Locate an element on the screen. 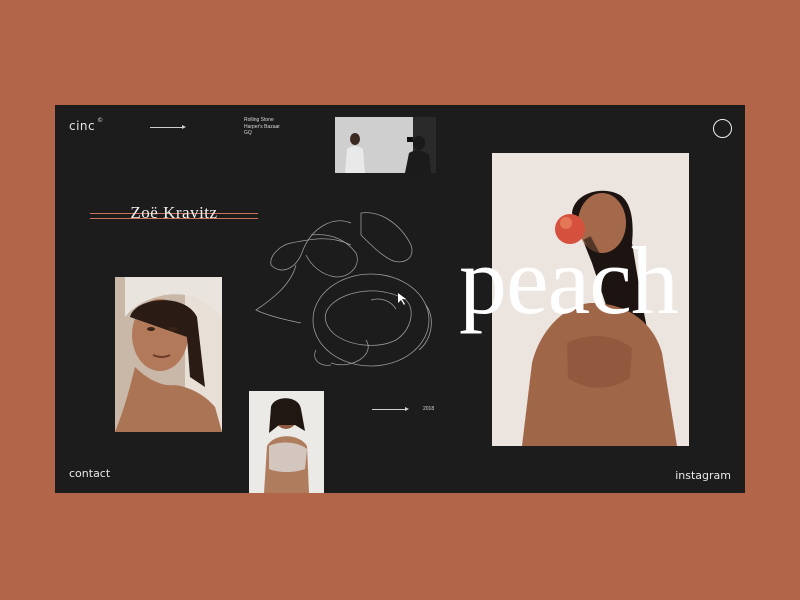  artist-name-block: Zoë Kravitz is located at coordinates (174, 214).